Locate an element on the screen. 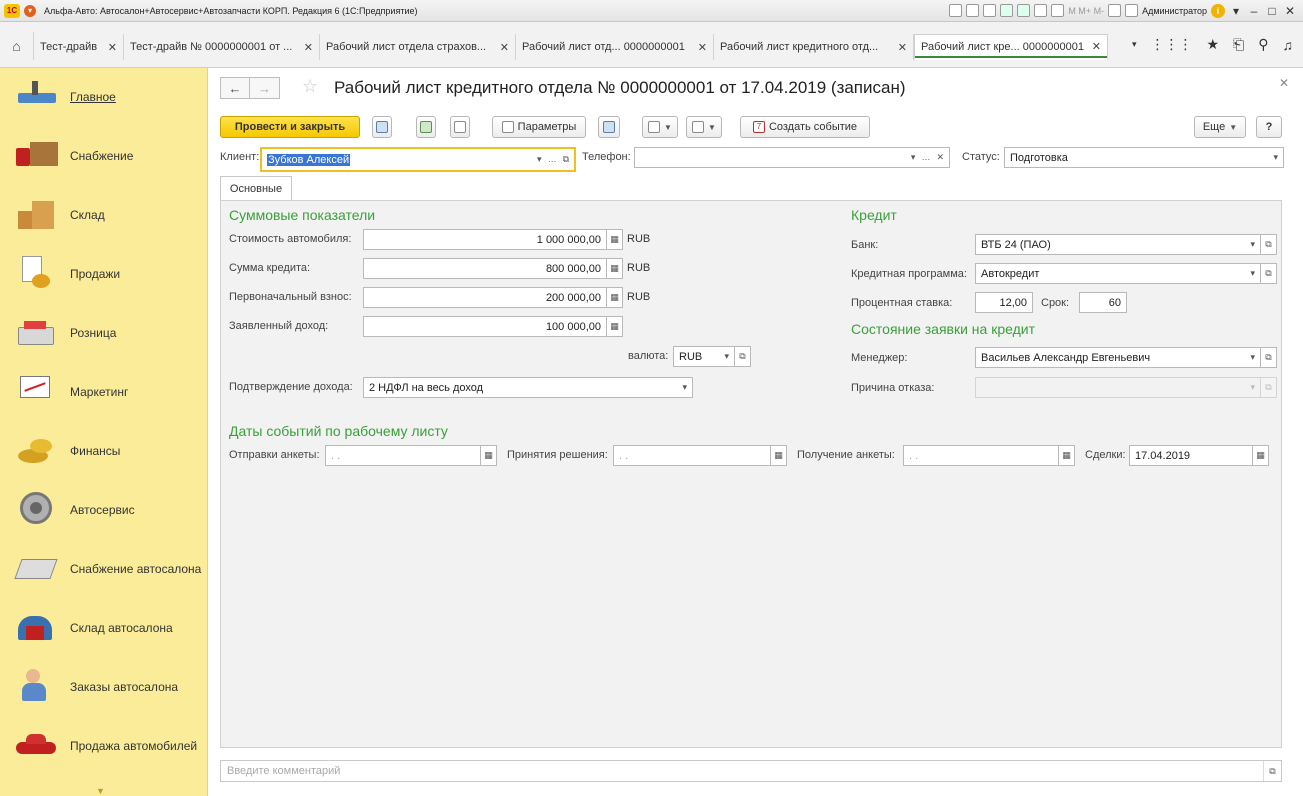 Image resolution: width=1303 pixels, height=796 pixels. interest-rate-field: 12,00 is located at coordinates (1004, 302).